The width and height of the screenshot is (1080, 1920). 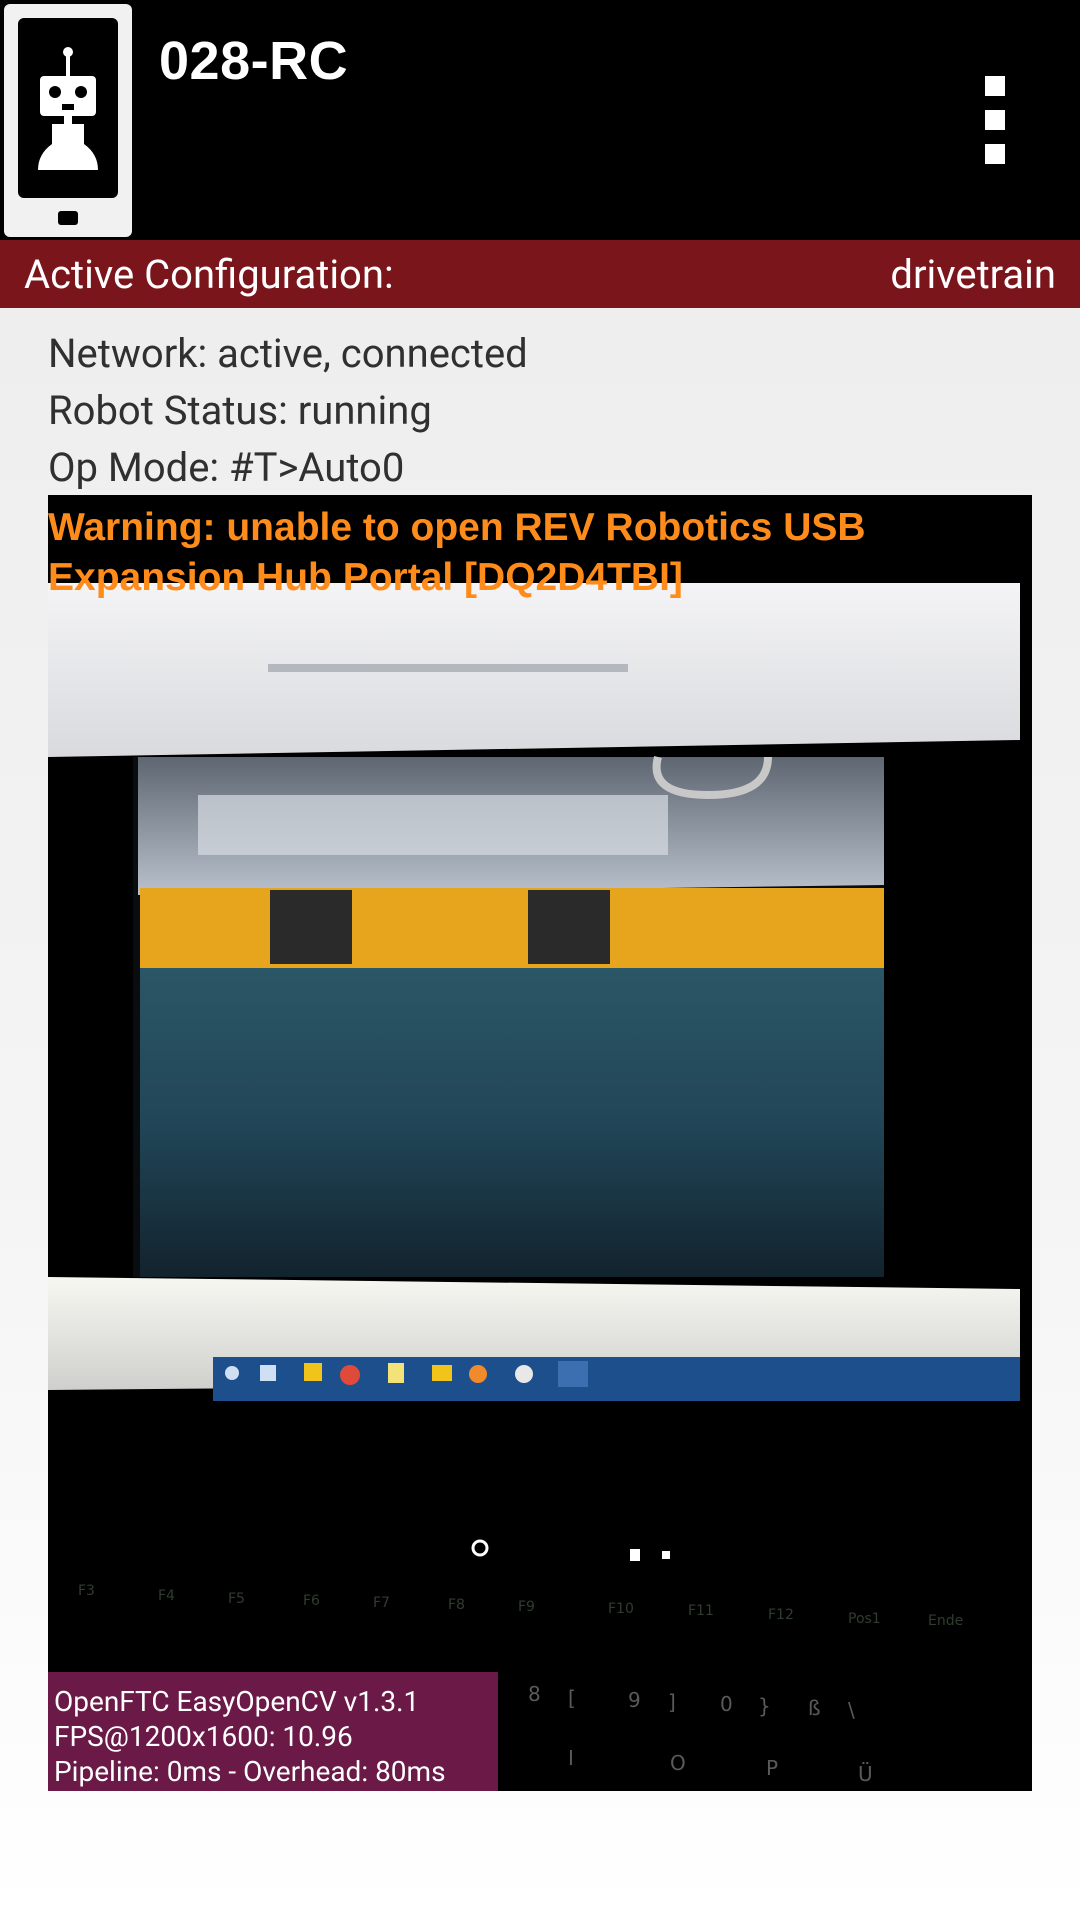 What do you see at coordinates (864, 1619) in the screenshot?
I see `svg-text: Pos1` at bounding box center [864, 1619].